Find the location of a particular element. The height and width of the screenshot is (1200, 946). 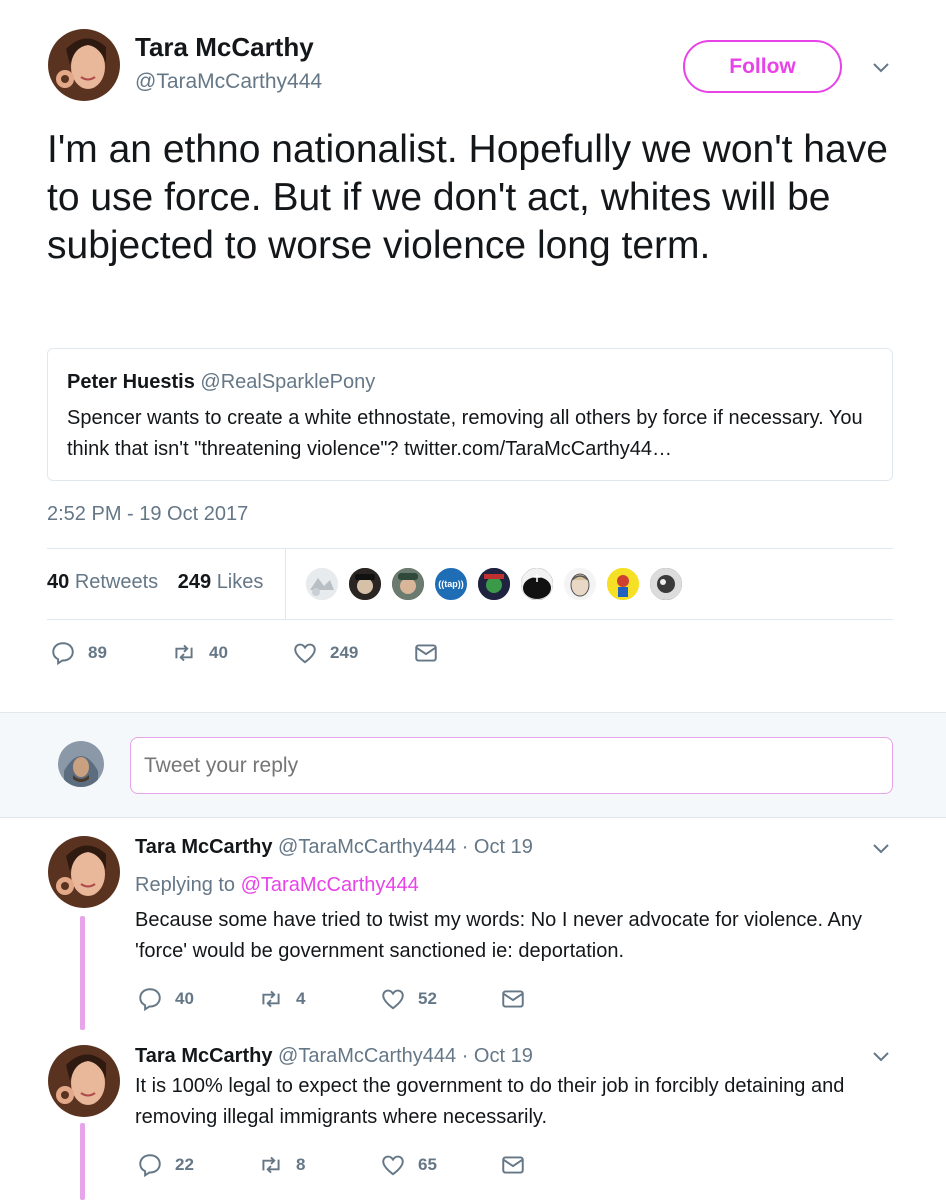

retweet-action: 40 is located at coordinates (199, 653).